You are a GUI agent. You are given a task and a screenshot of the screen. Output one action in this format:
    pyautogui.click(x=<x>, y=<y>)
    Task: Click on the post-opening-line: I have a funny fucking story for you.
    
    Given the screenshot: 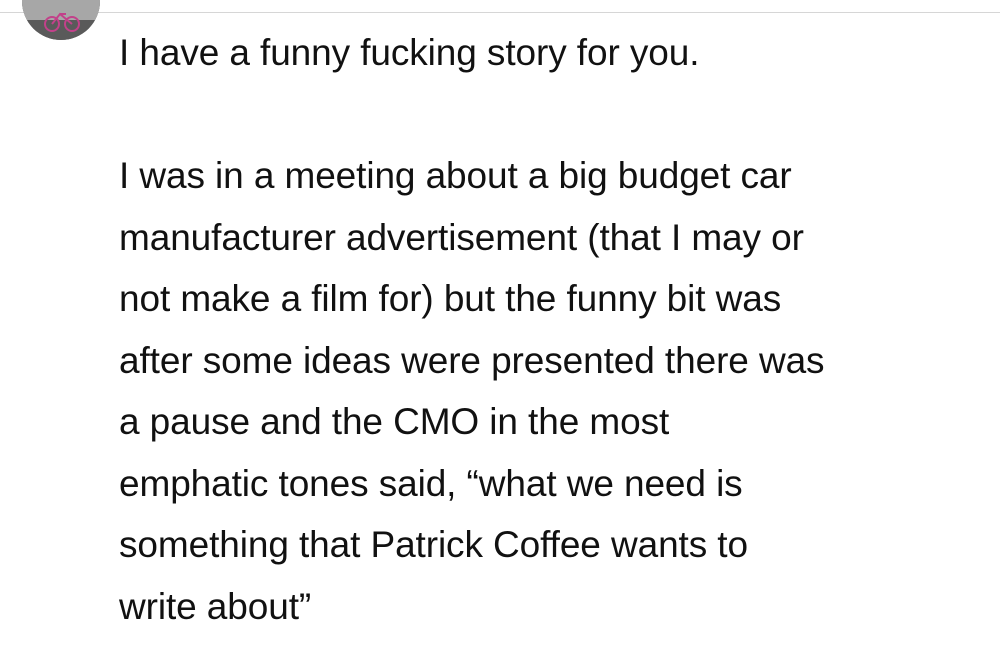 What is the action you would take?
    pyautogui.click(x=409, y=52)
    